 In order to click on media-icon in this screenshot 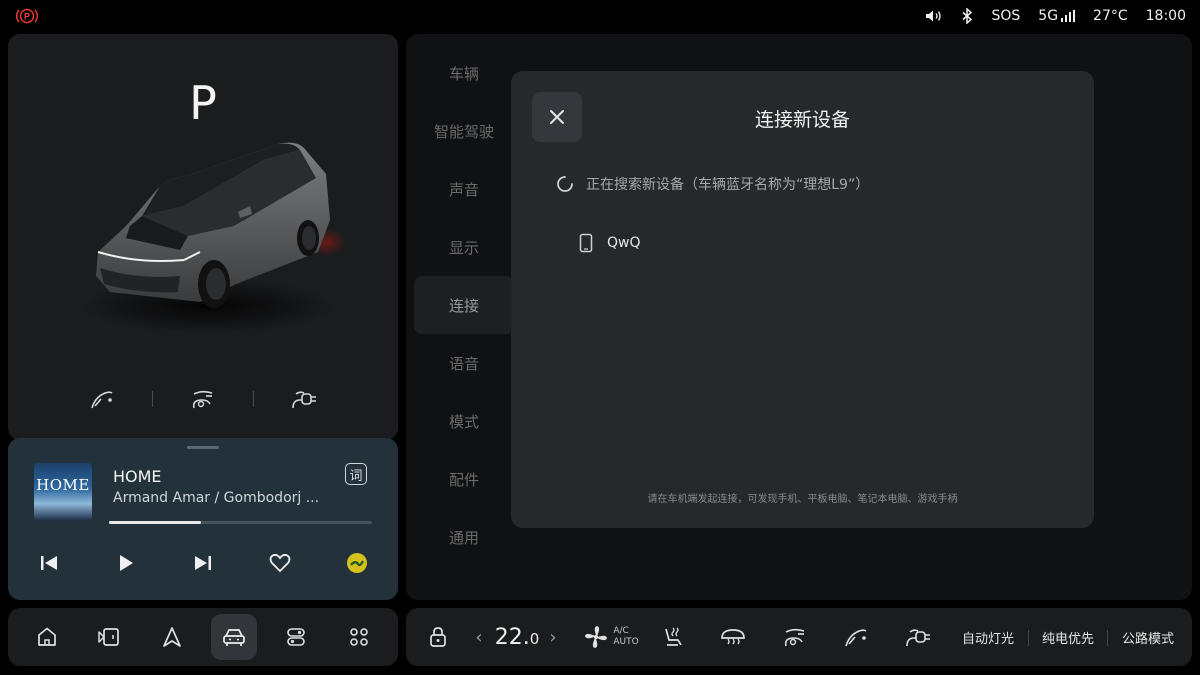, I will do `click(109, 637)`.